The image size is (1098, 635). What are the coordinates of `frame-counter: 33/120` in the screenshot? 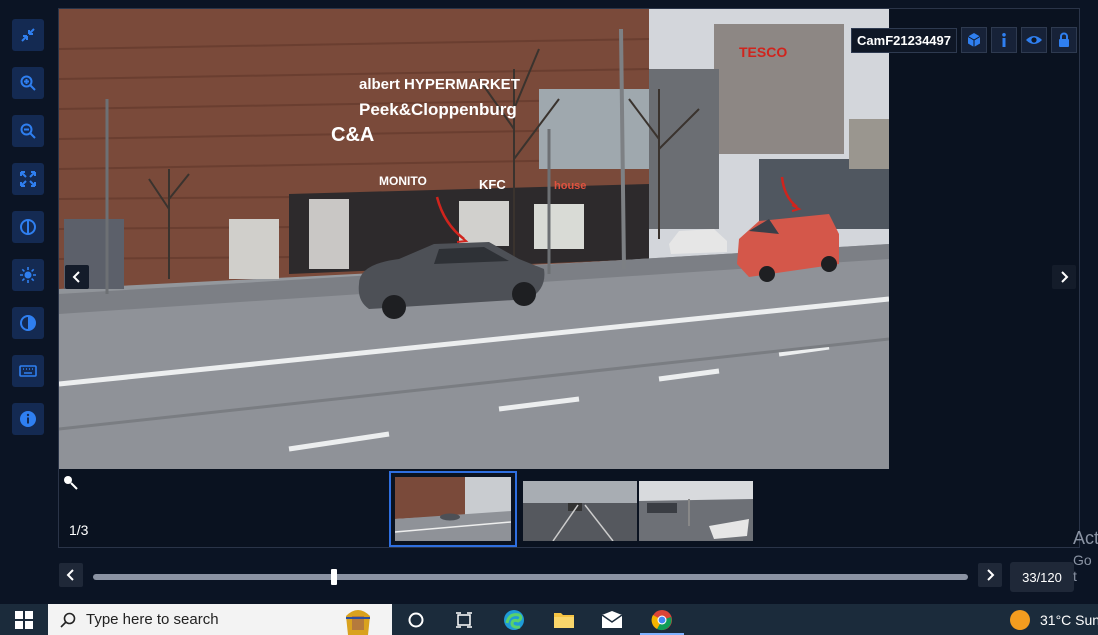 It's located at (1042, 577).